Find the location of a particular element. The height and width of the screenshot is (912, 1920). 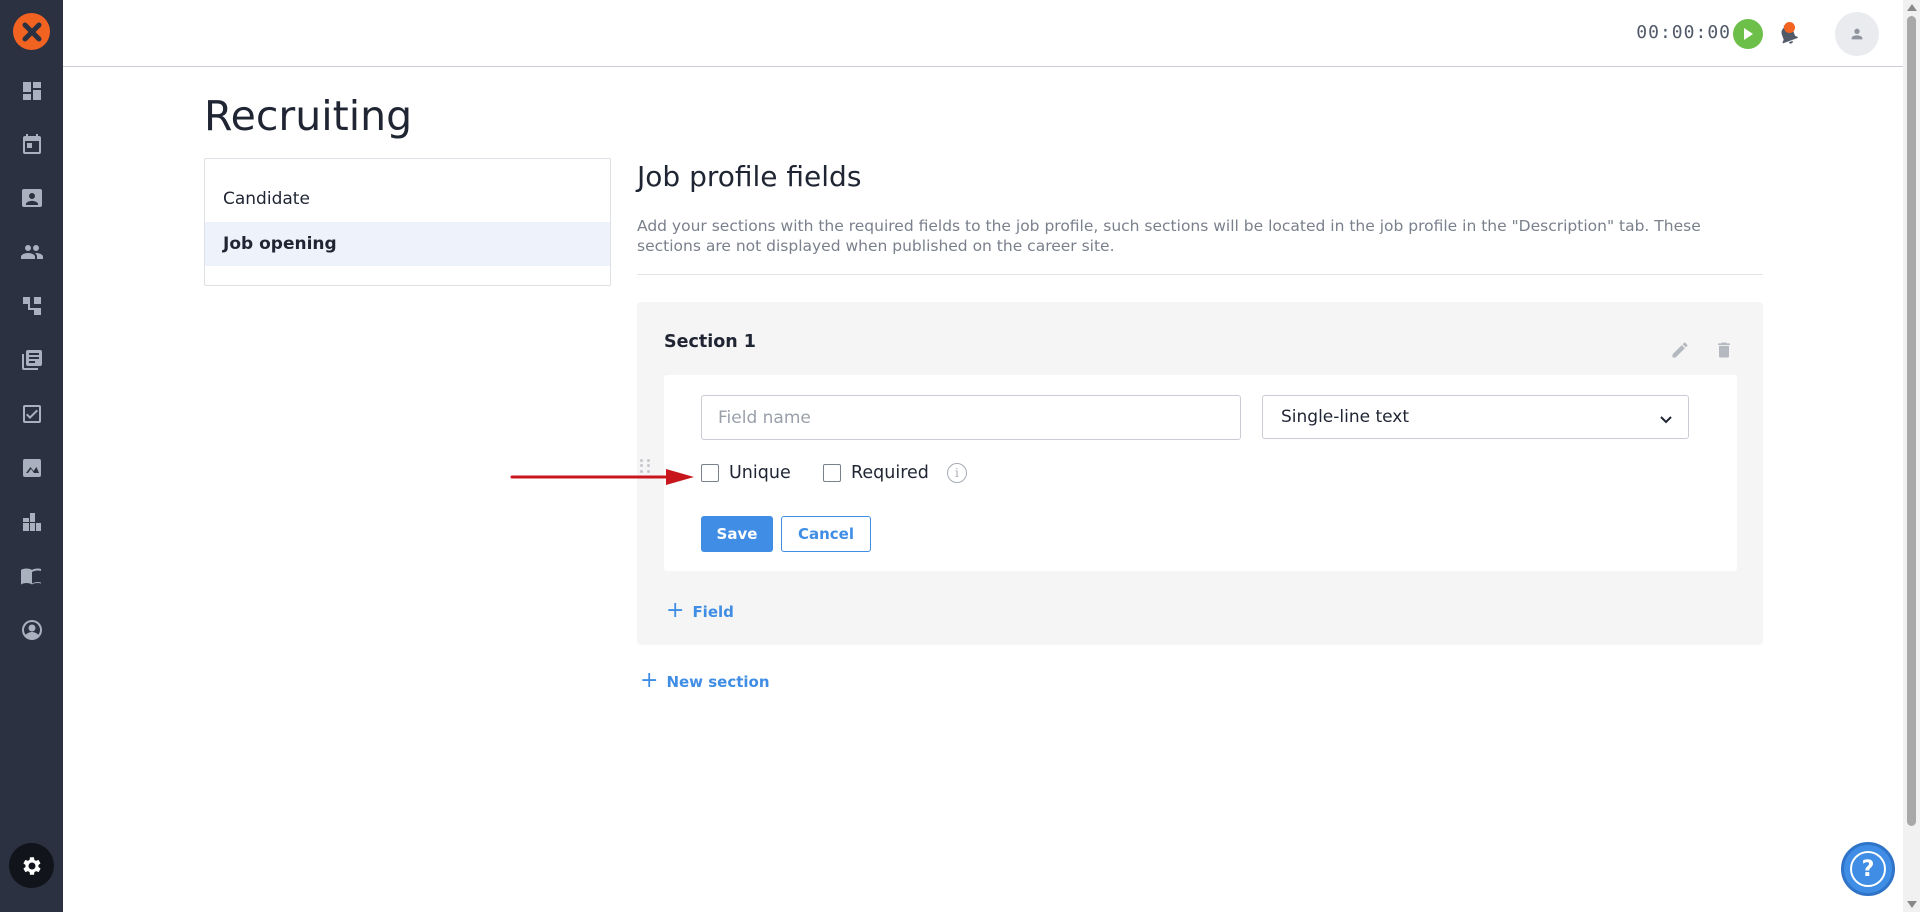

people-icon is located at coordinates (31, 252).